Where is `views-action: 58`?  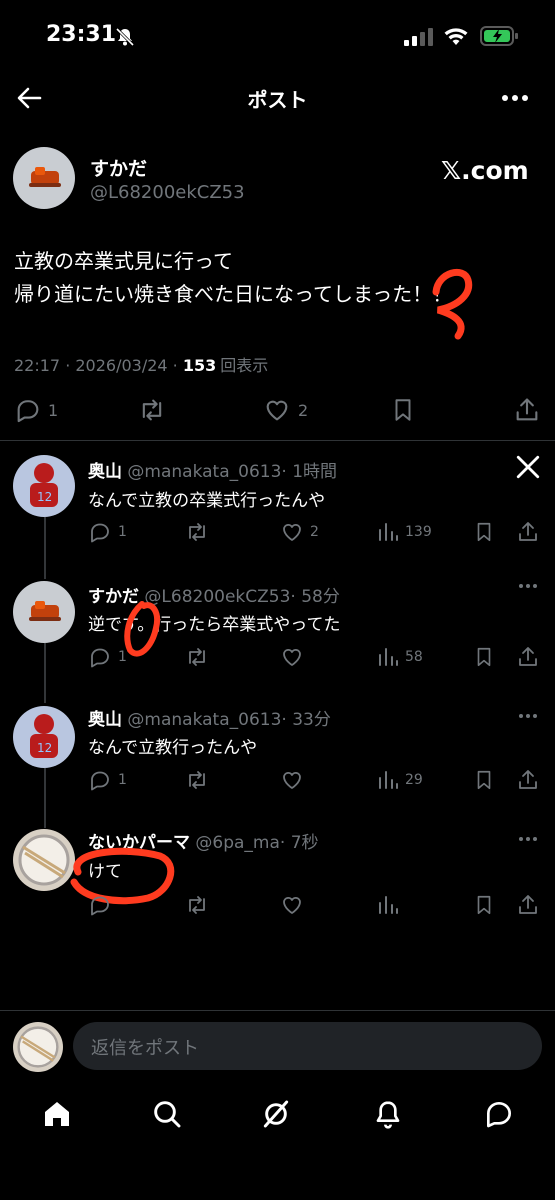 views-action: 58 is located at coordinates (400, 657).